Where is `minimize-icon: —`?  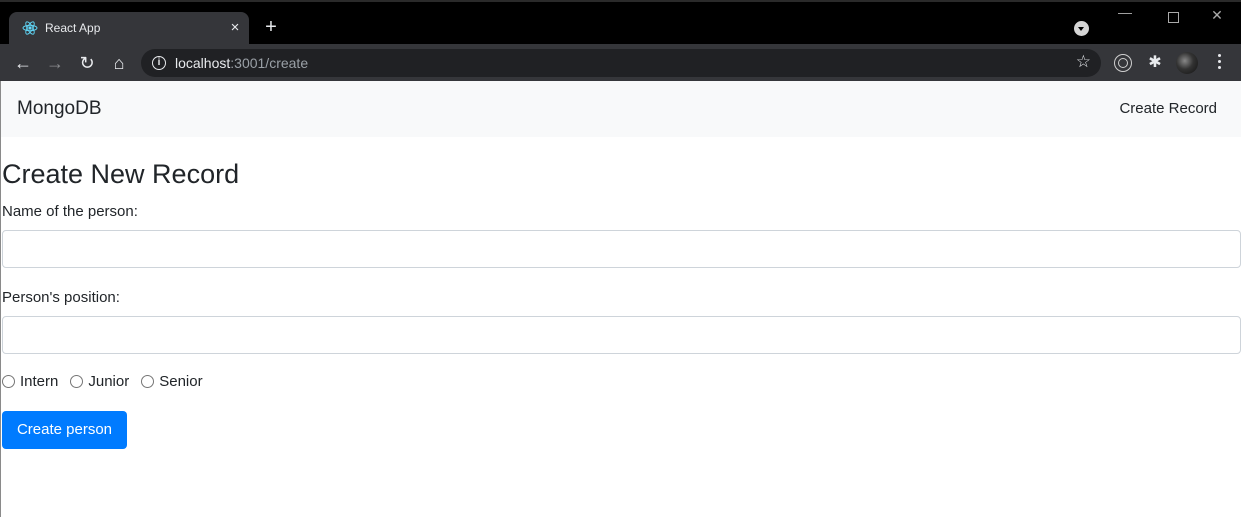
minimize-icon: — is located at coordinates (1125, 12).